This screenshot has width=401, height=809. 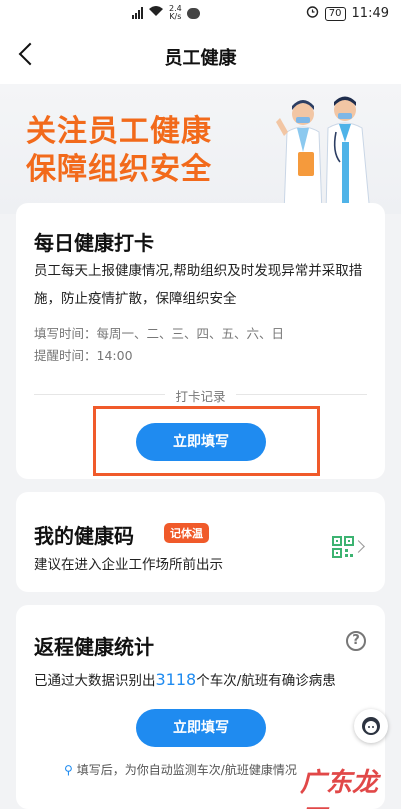 What do you see at coordinates (119, 169) in the screenshot?
I see `banner-slogan-line2: 保障组织安全` at bounding box center [119, 169].